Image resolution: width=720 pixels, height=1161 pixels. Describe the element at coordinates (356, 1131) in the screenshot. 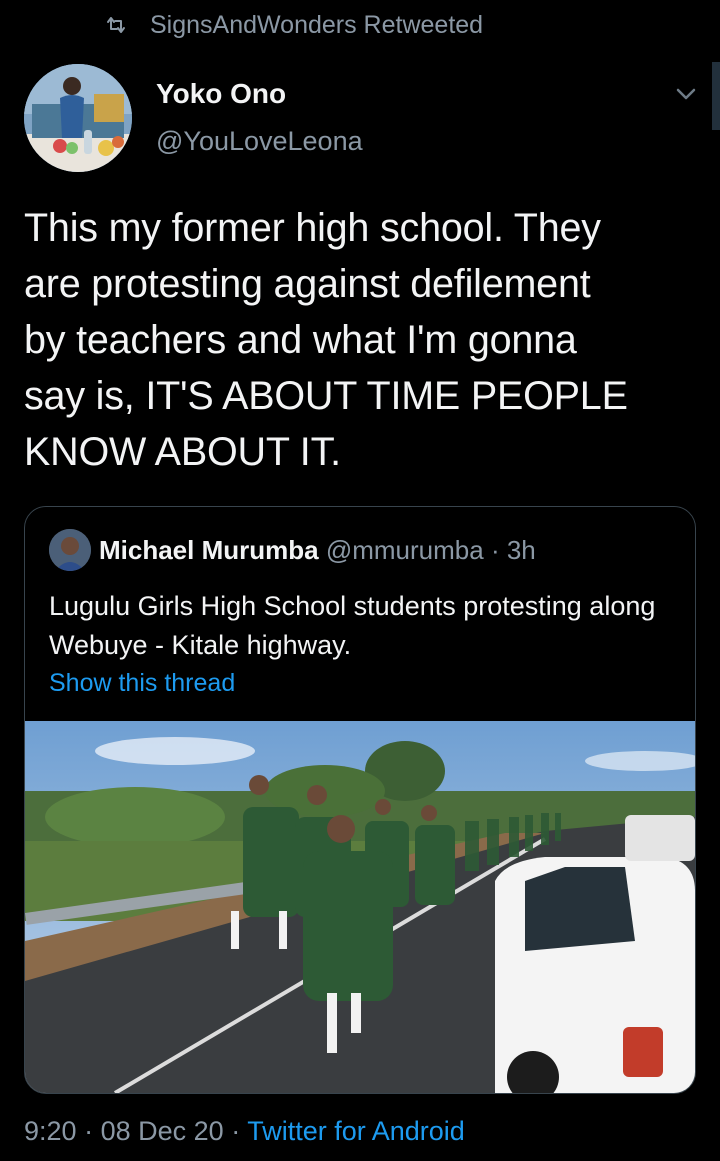

I see `tweet-source-link: Twitter for Android` at that location.